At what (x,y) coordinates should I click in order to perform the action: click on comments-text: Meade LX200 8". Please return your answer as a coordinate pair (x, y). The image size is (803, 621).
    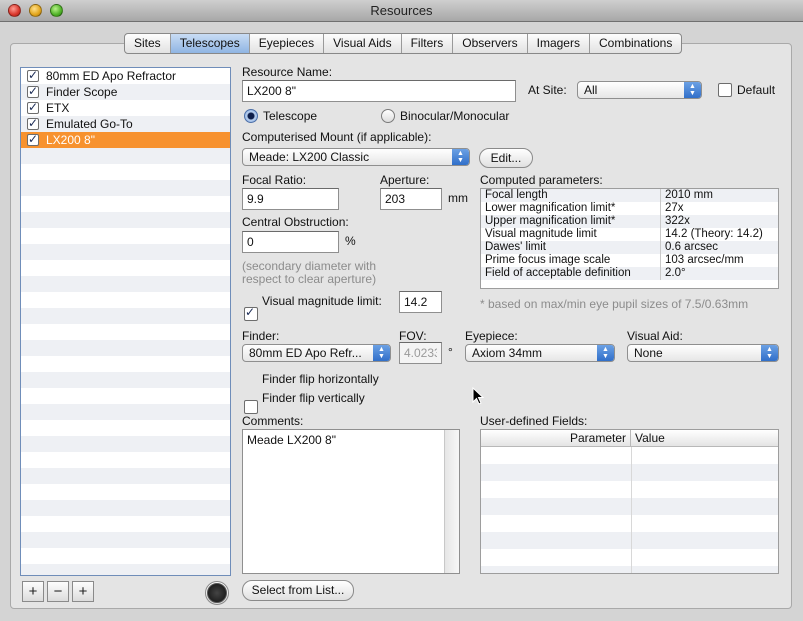
    Looking at the image, I should click on (291, 440).